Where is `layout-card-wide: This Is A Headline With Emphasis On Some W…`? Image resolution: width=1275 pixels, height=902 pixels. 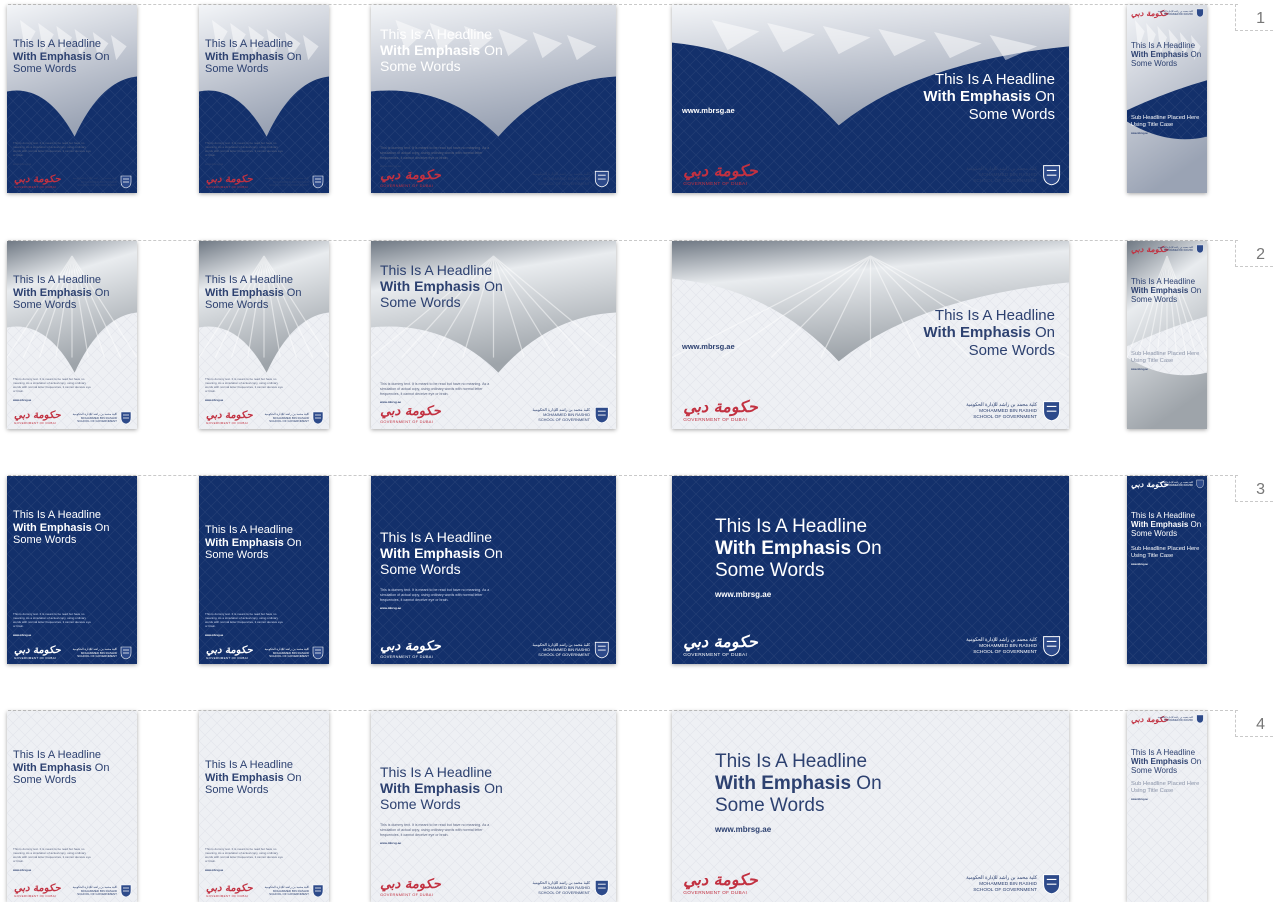 layout-card-wide: This Is A Headline With Emphasis On Some W… is located at coordinates (870, 806).